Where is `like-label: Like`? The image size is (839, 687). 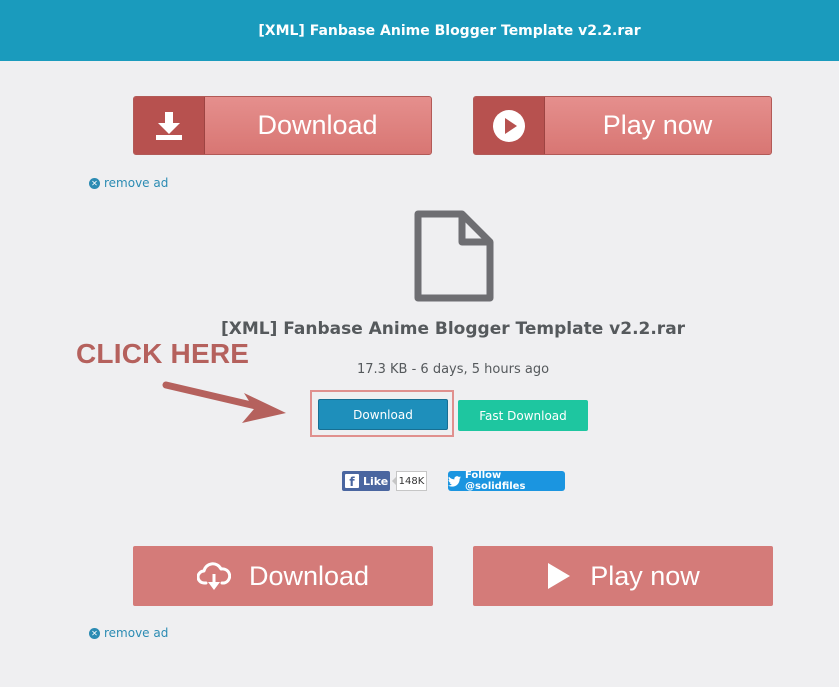
like-label: Like is located at coordinates (376, 481).